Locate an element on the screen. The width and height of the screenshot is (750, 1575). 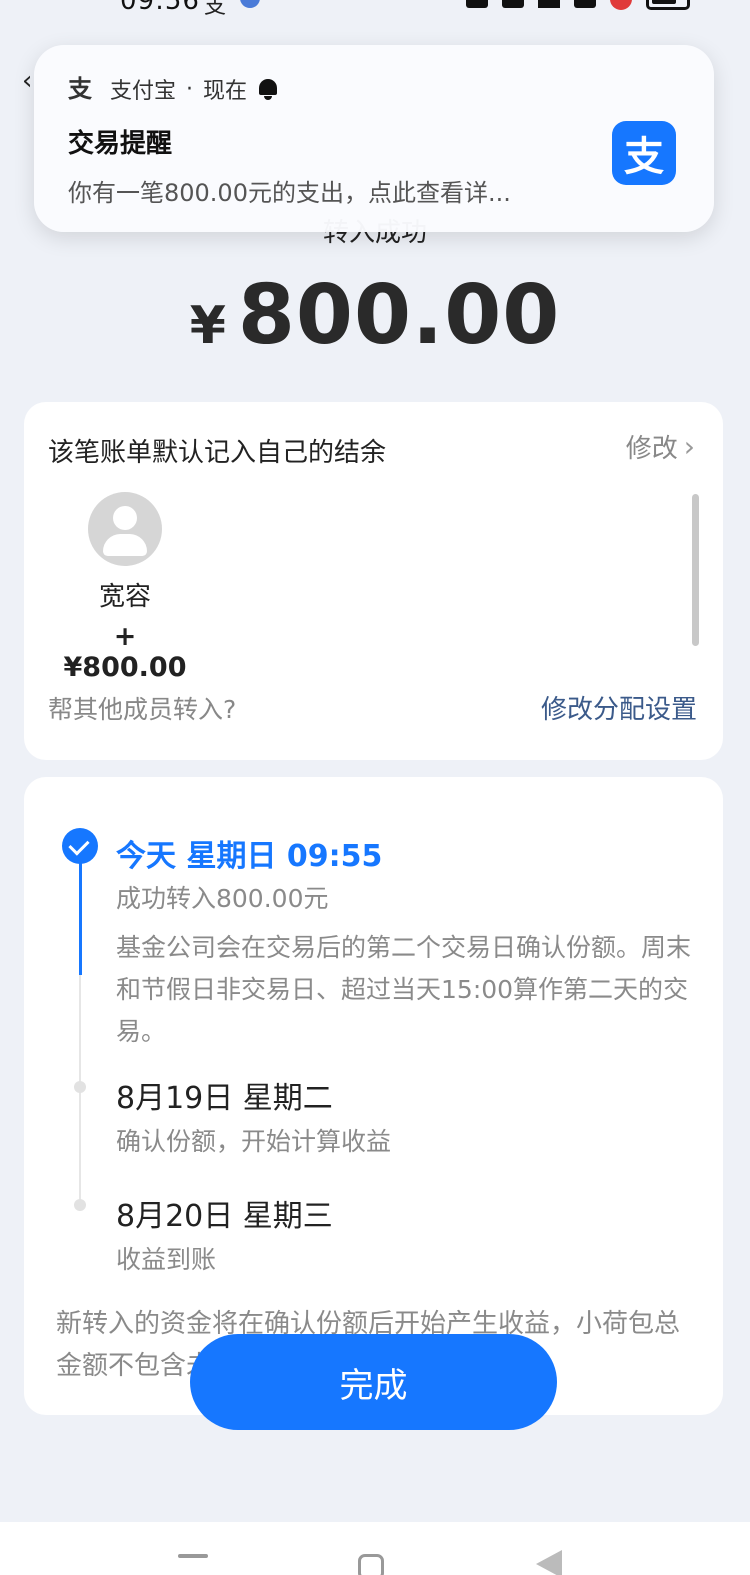
home-icon is located at coordinates (371, 1564).